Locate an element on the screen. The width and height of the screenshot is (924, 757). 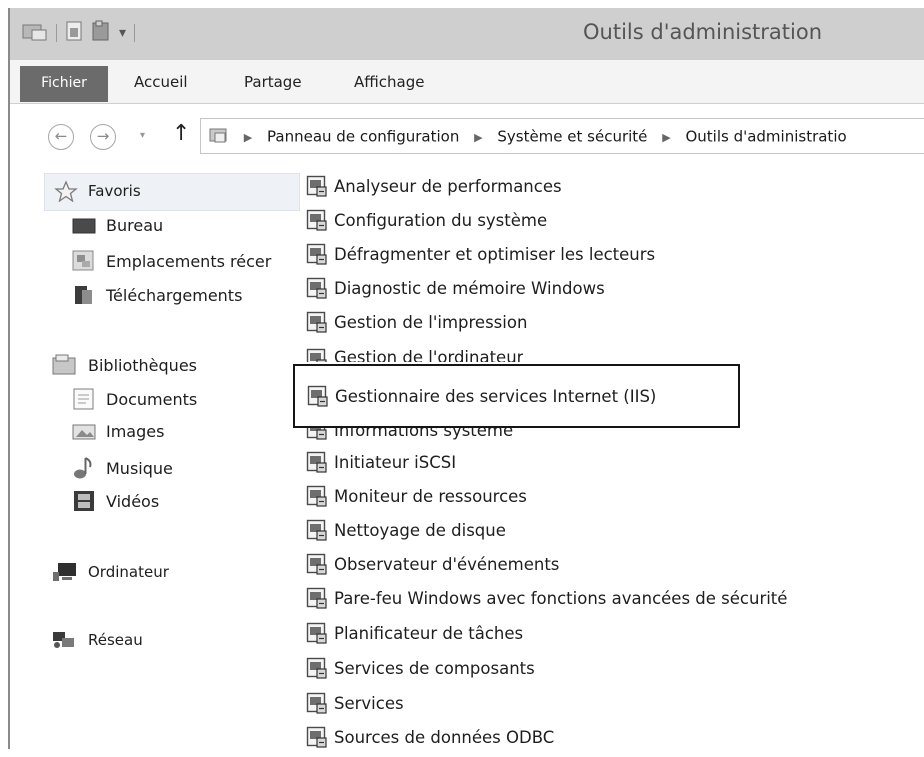
nav-libraries-label: Bibliothèques is located at coordinates (142, 365).